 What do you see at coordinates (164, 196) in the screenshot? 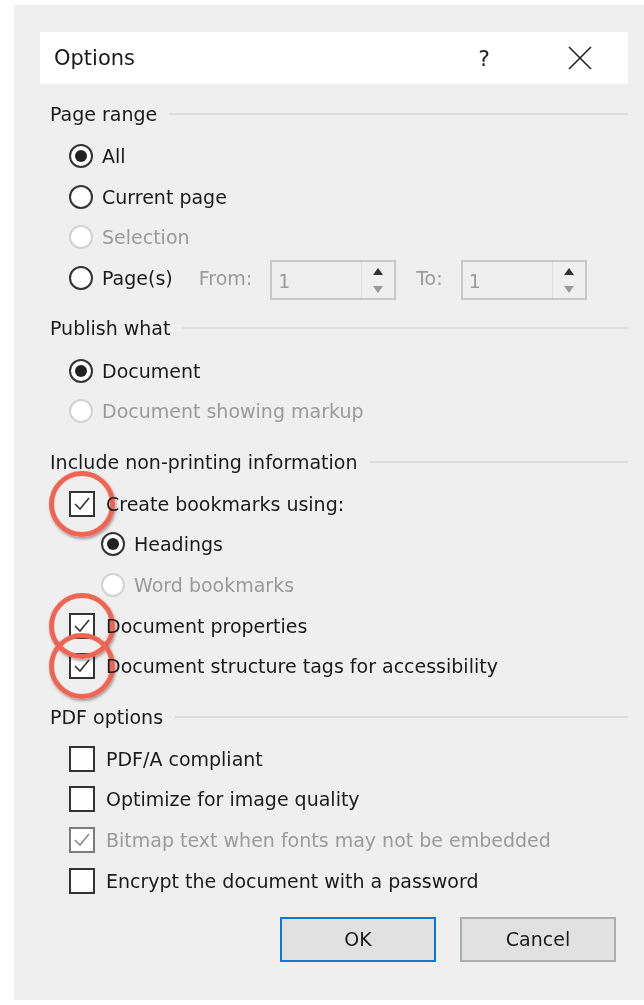
I see `option-label: Current page` at bounding box center [164, 196].